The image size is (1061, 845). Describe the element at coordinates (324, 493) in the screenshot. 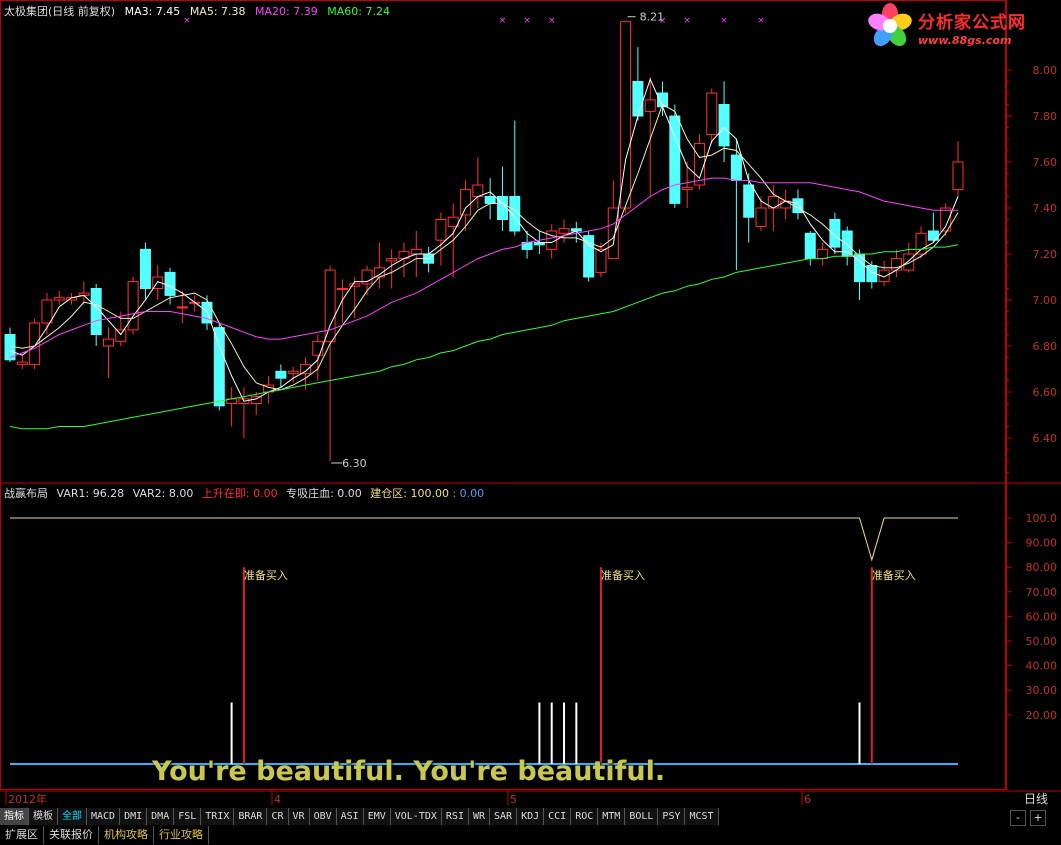

I see `absorb-value: 专吸庄血: 0.00` at that location.